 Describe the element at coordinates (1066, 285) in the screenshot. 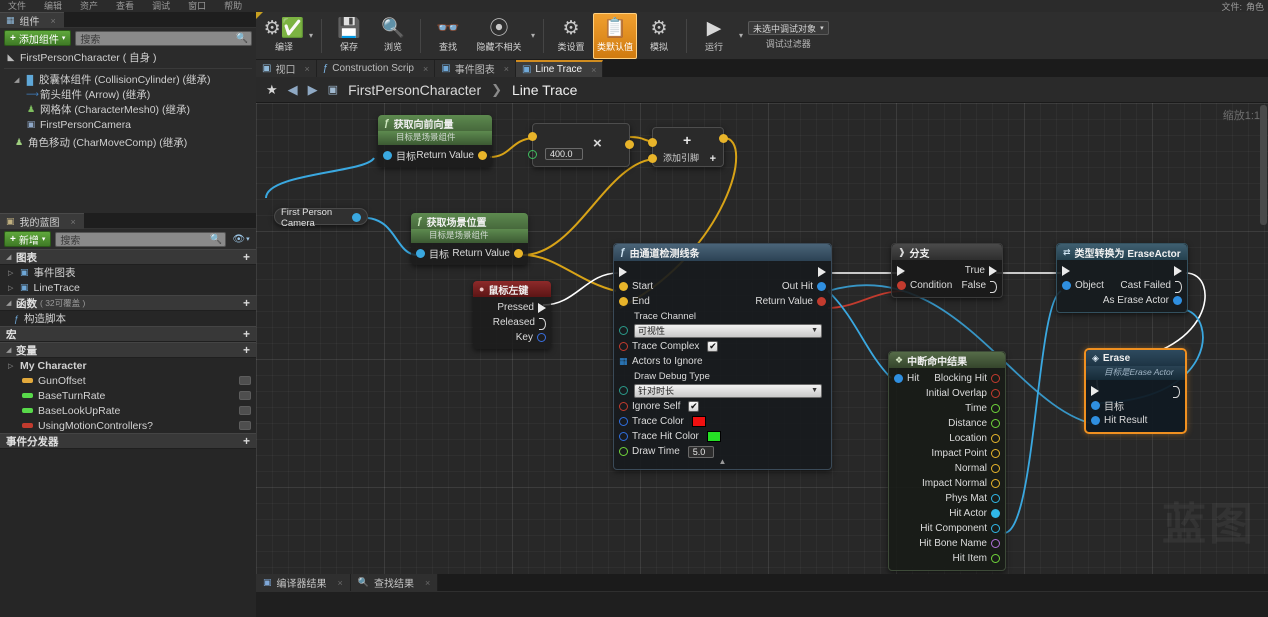

I see `input-pin-object` at that location.